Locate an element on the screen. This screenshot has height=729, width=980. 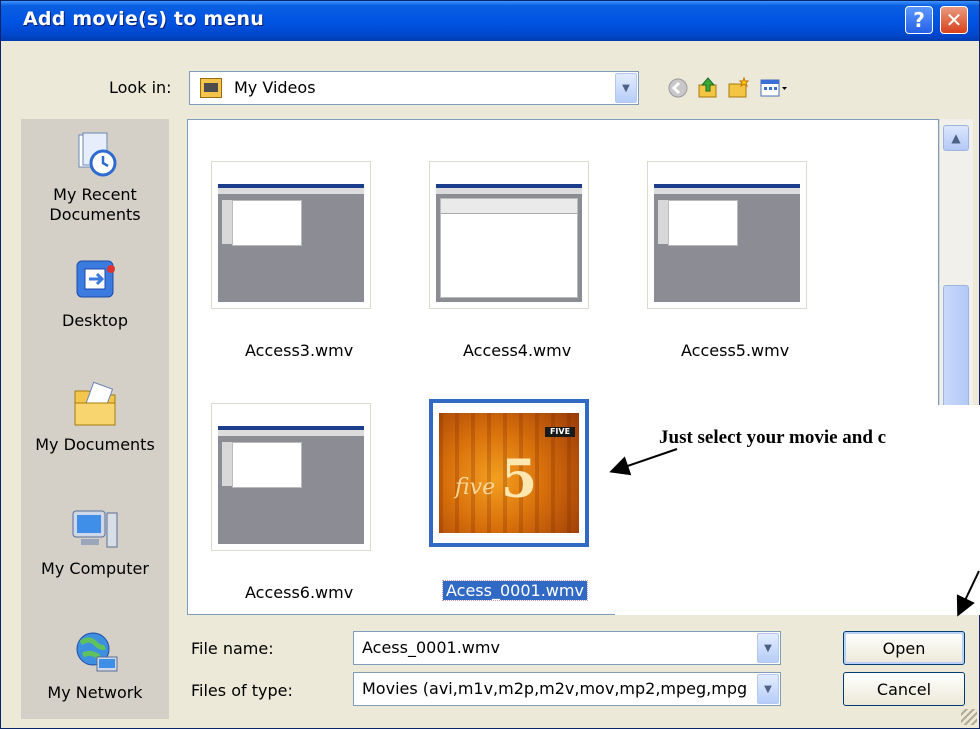
close-button: ✕ is located at coordinates (954, 20).